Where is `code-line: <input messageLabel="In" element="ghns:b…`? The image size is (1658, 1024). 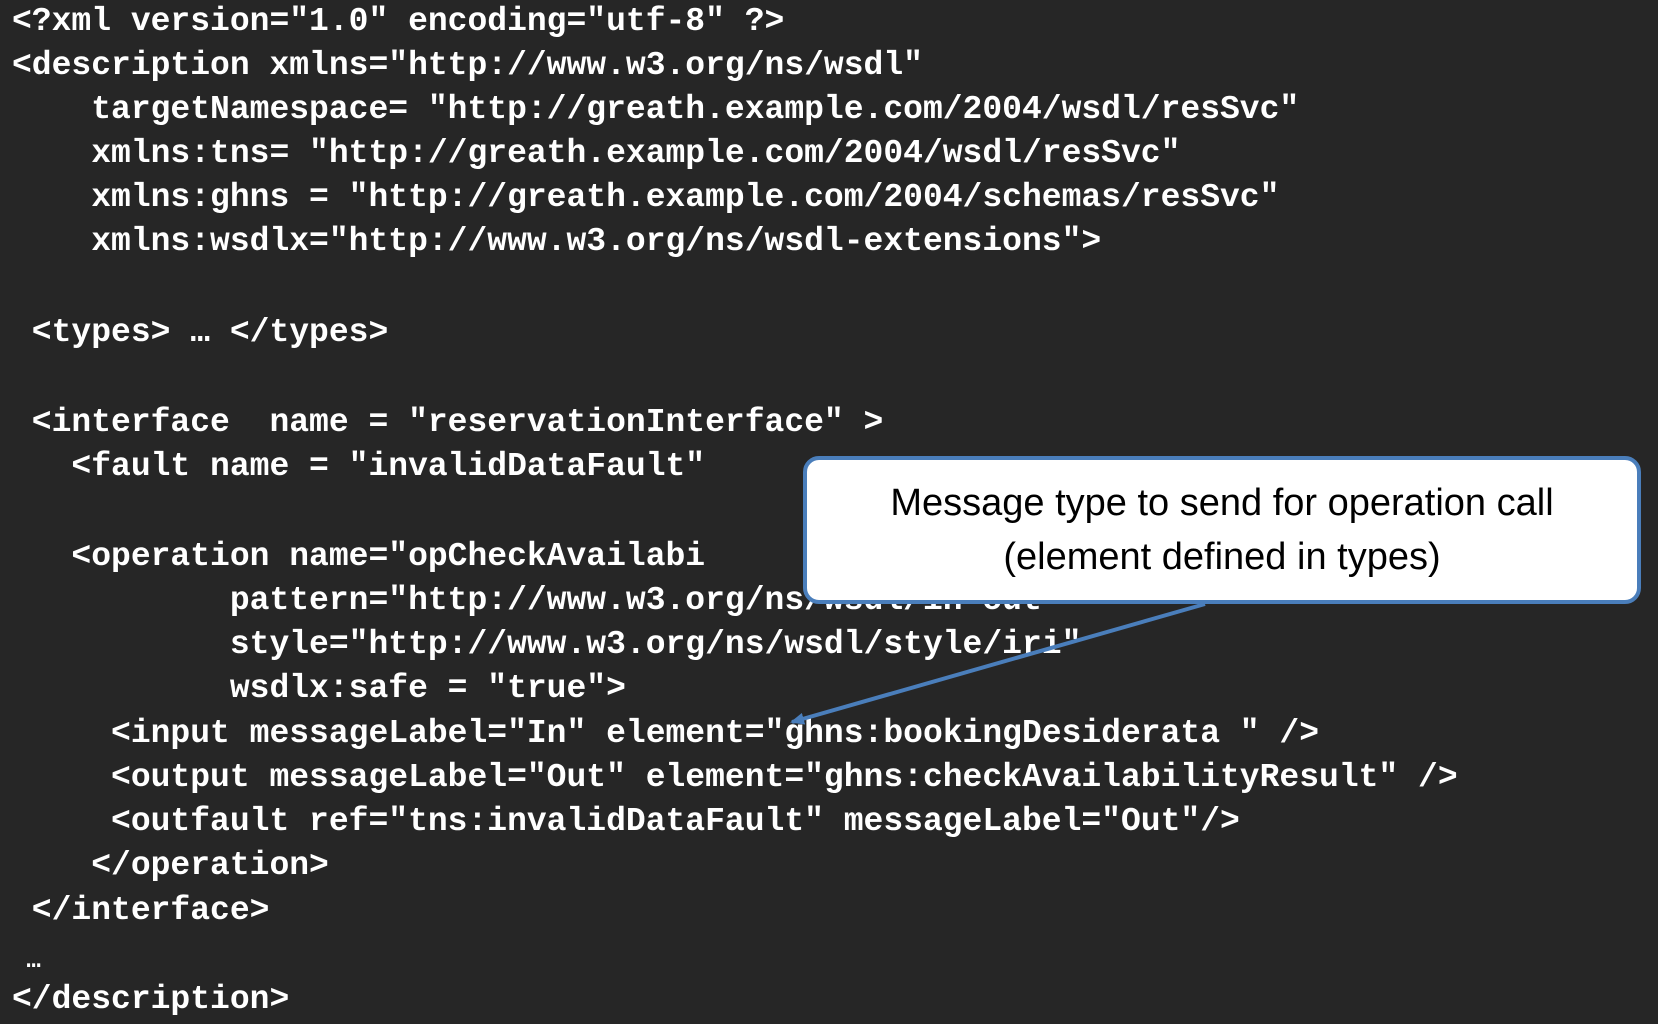 code-line: <input messageLabel="In" element="ghns:b… is located at coordinates (666, 733).